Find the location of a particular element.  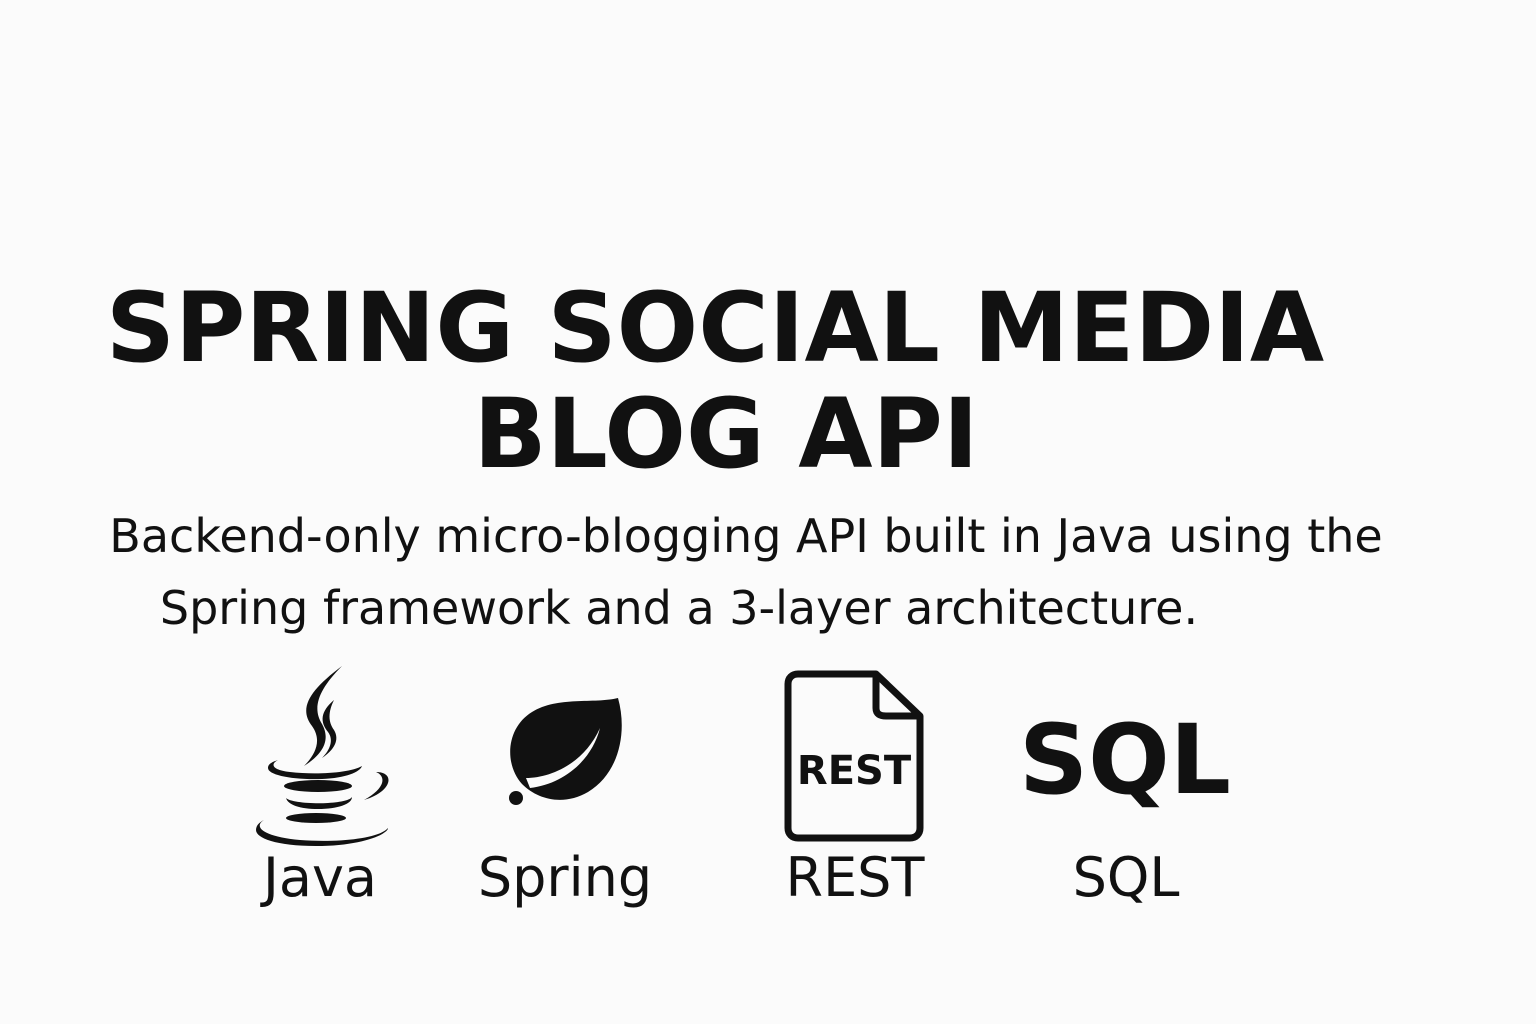

rest-document-icon: REST is located at coordinates (854, 756).